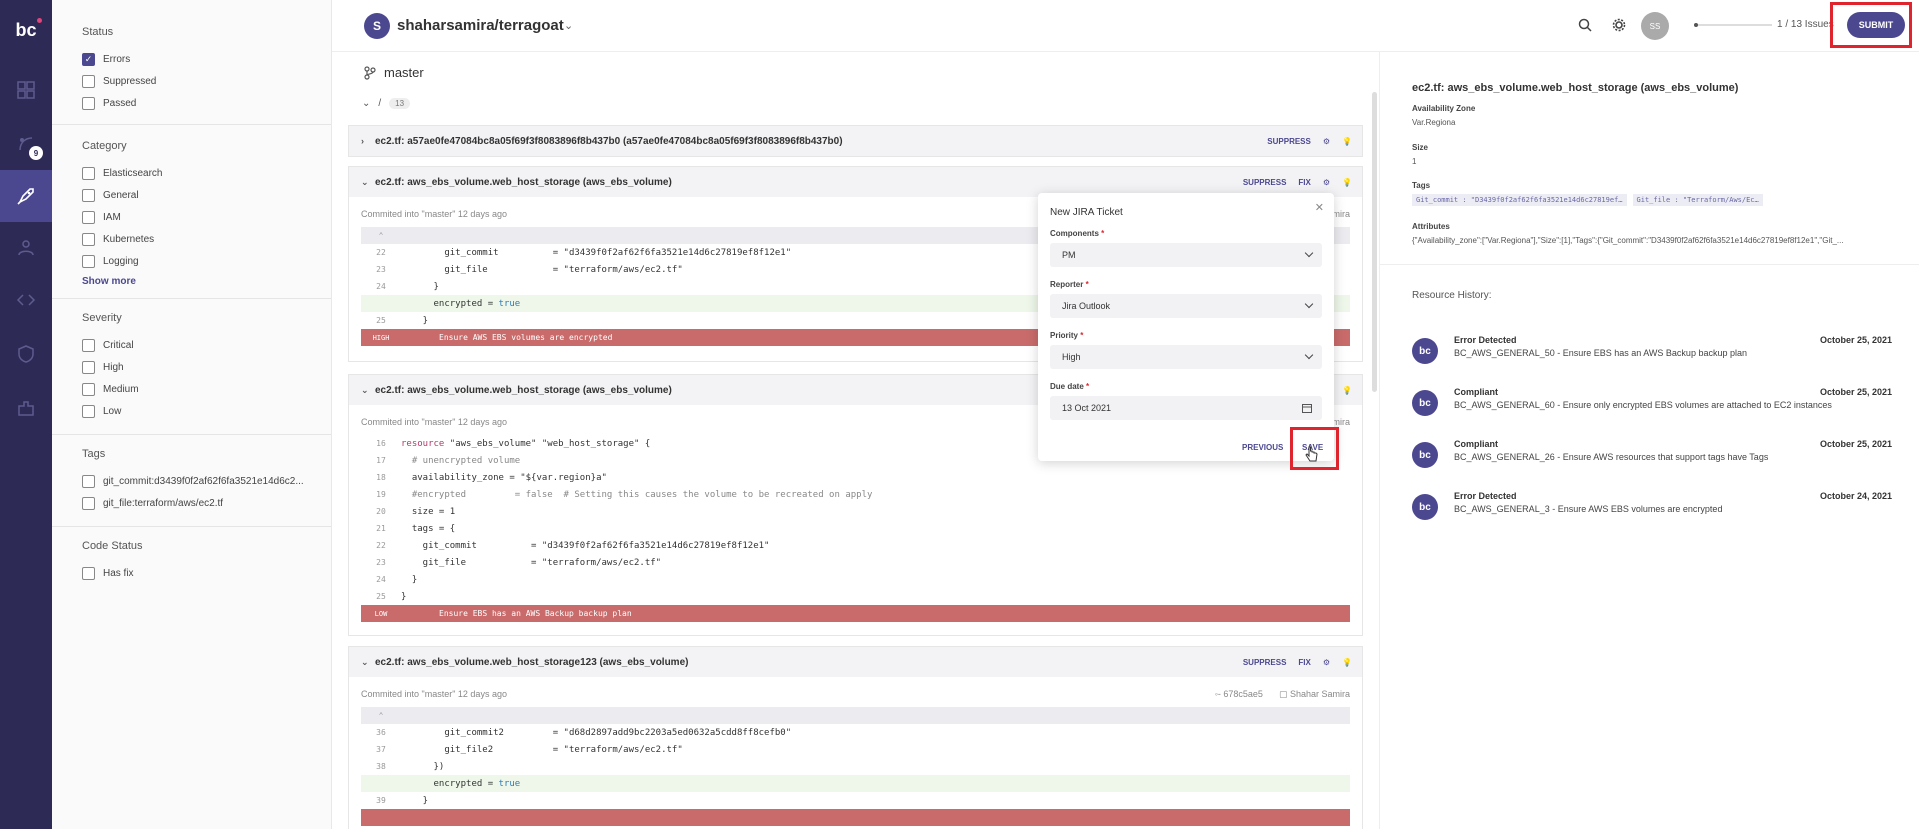 Image resolution: width=1919 pixels, height=829 pixels. I want to click on submit-highlight-box, so click(1871, 25).